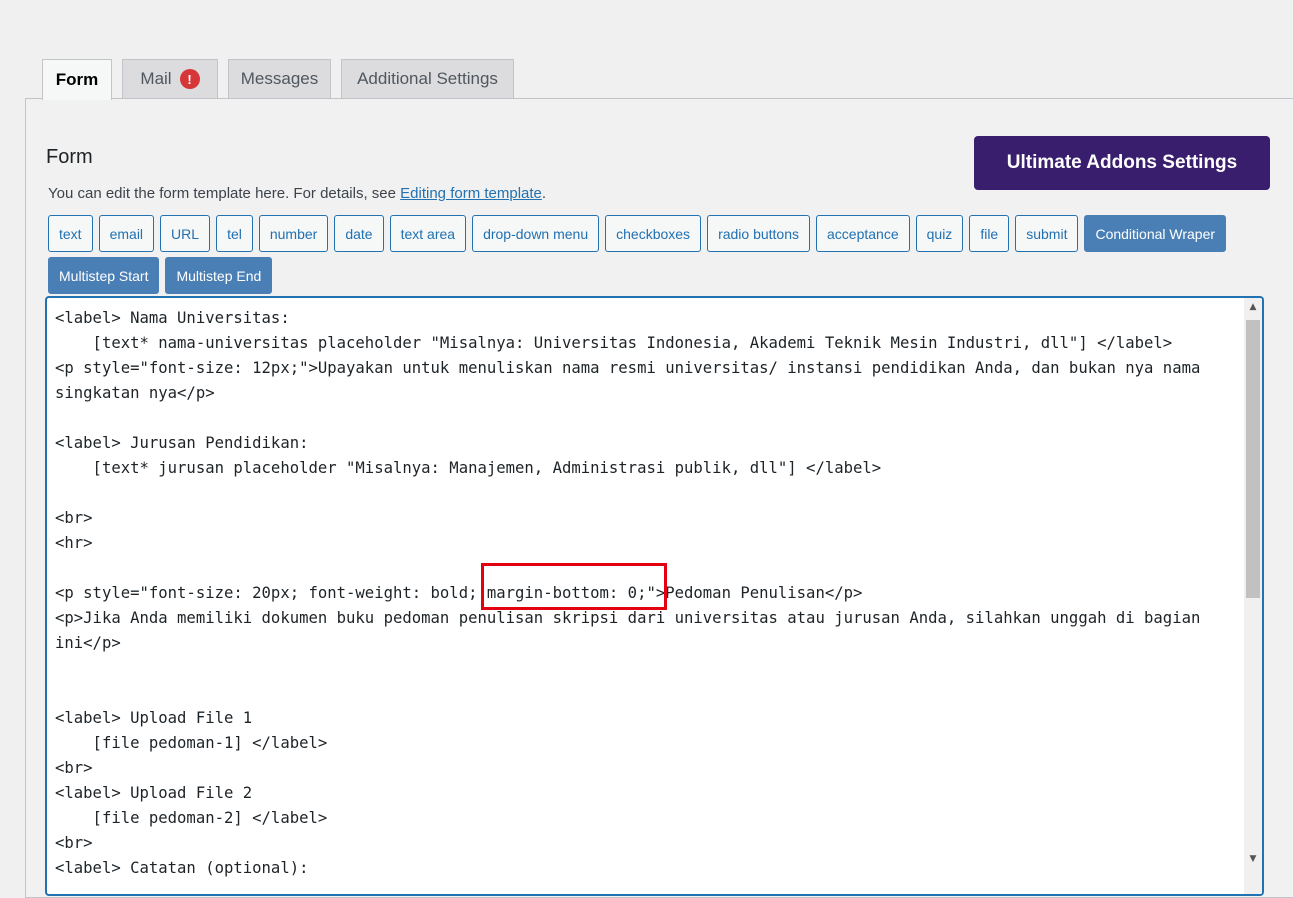 The height and width of the screenshot is (898, 1293). I want to click on tag-dropdown-button: drop-down menu, so click(536, 233).